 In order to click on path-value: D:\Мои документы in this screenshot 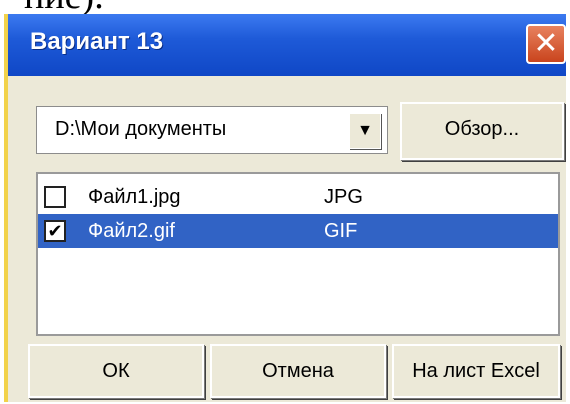, I will do `click(141, 129)`.